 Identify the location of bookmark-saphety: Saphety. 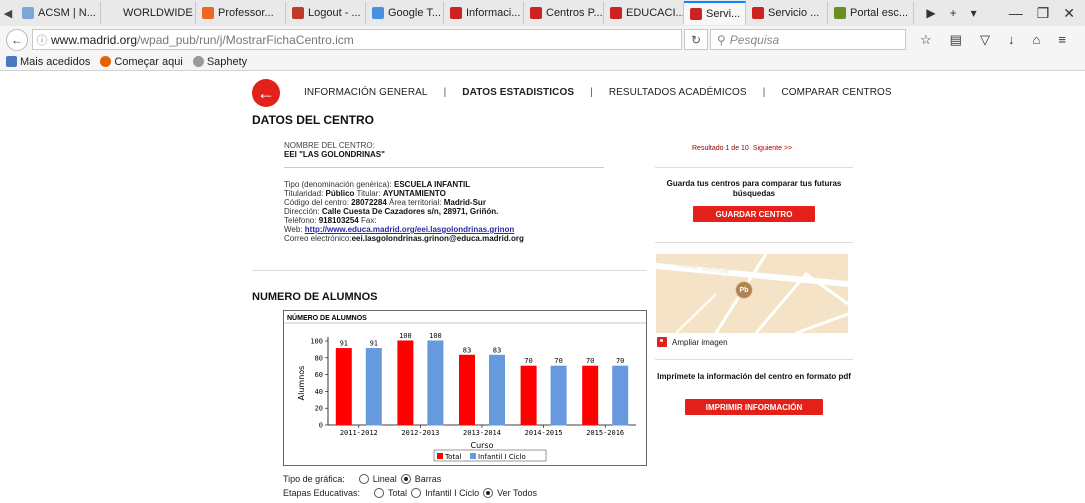
(219, 62).